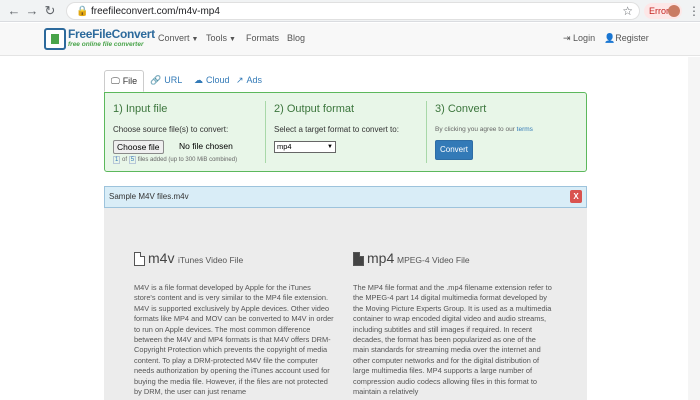  I want to click on file-count-current: 1, so click(117, 160).